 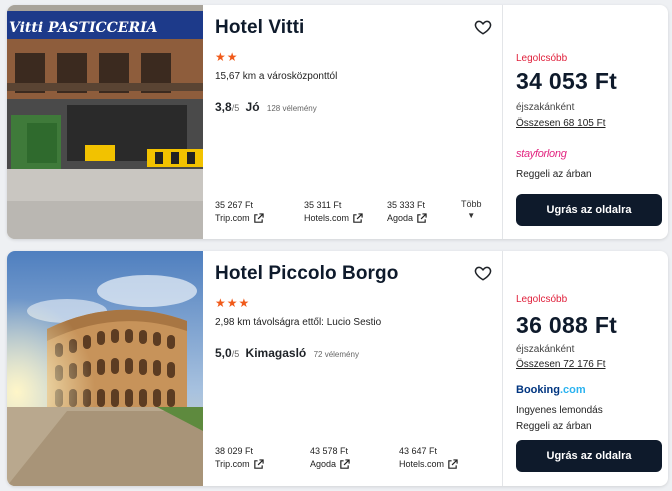 What do you see at coordinates (223, 107) in the screenshot?
I see `rating-score: 3,8` at bounding box center [223, 107].